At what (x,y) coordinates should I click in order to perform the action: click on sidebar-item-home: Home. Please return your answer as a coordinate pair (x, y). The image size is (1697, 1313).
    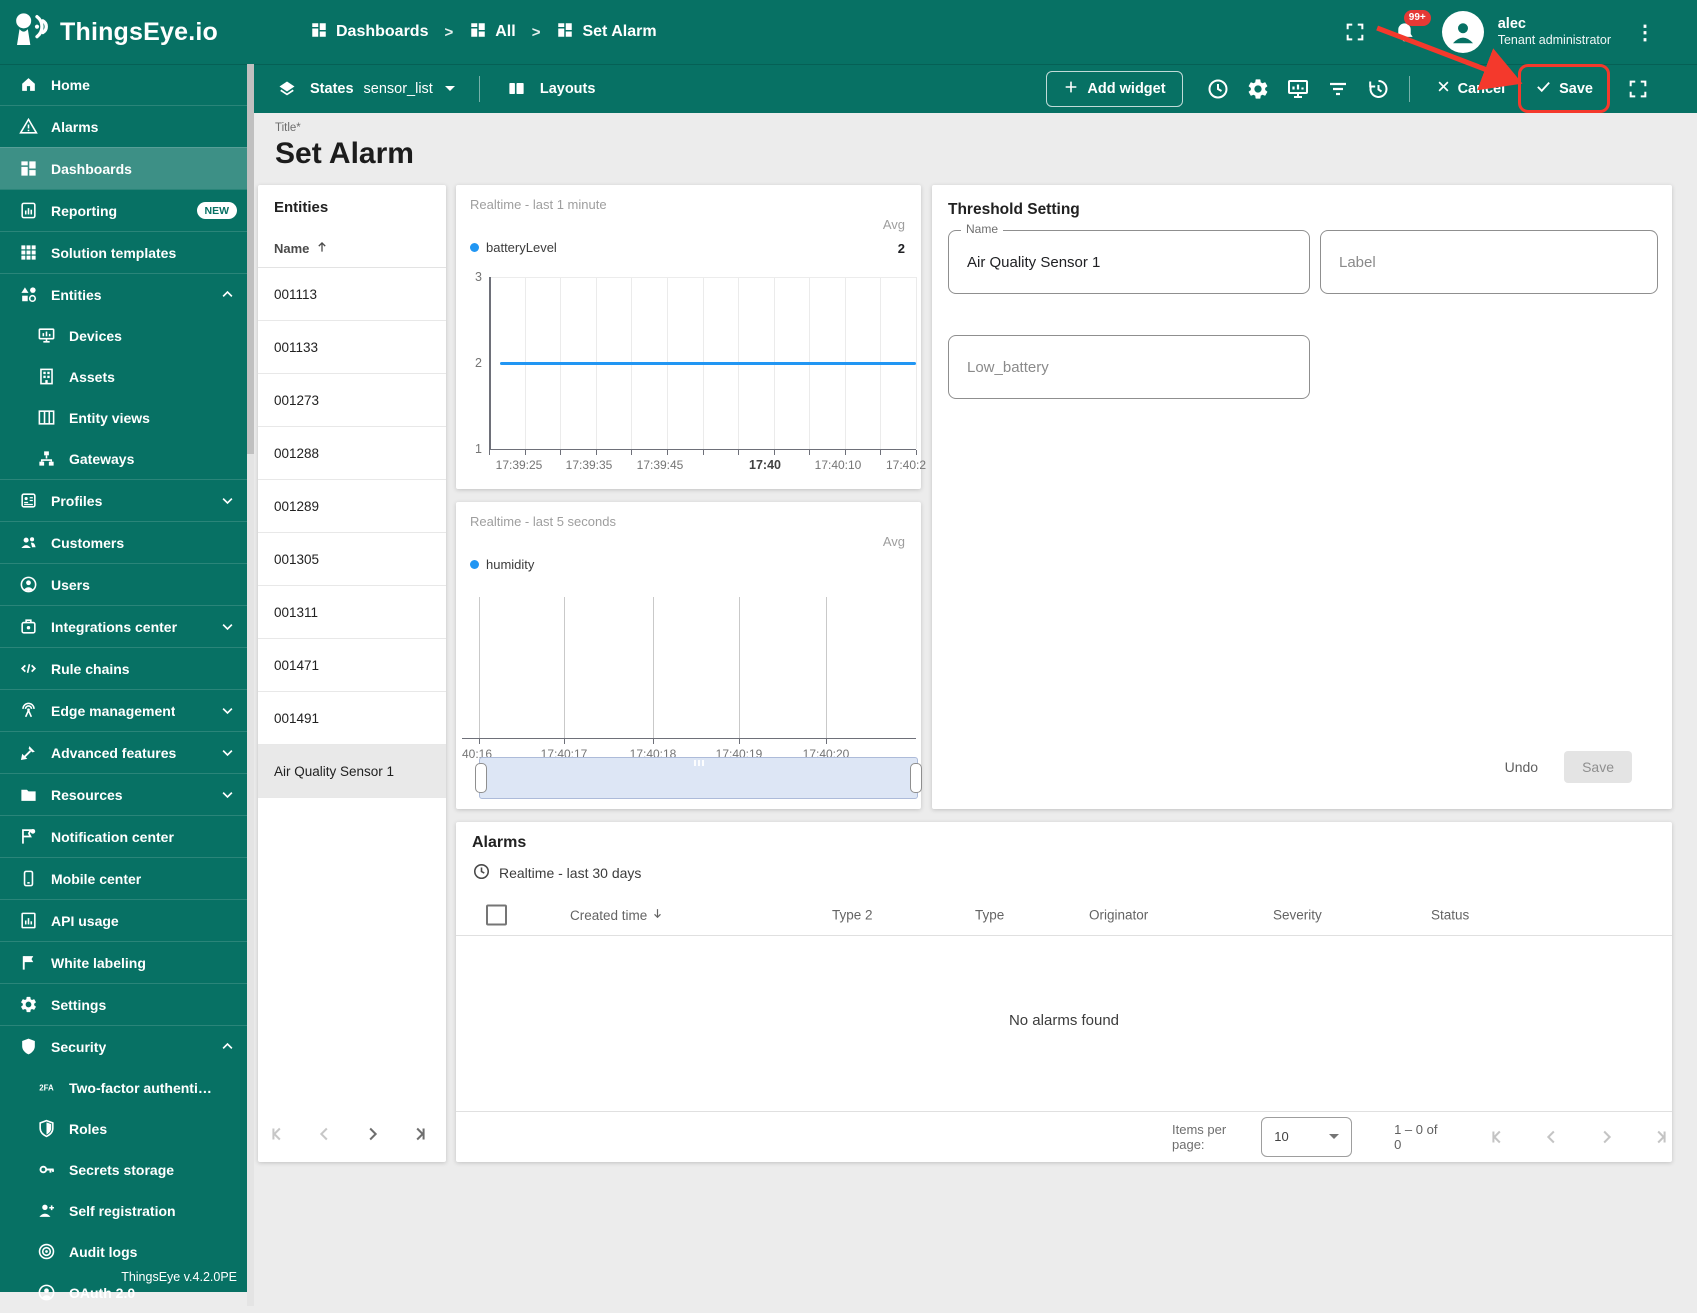
    Looking at the image, I should click on (123, 84).